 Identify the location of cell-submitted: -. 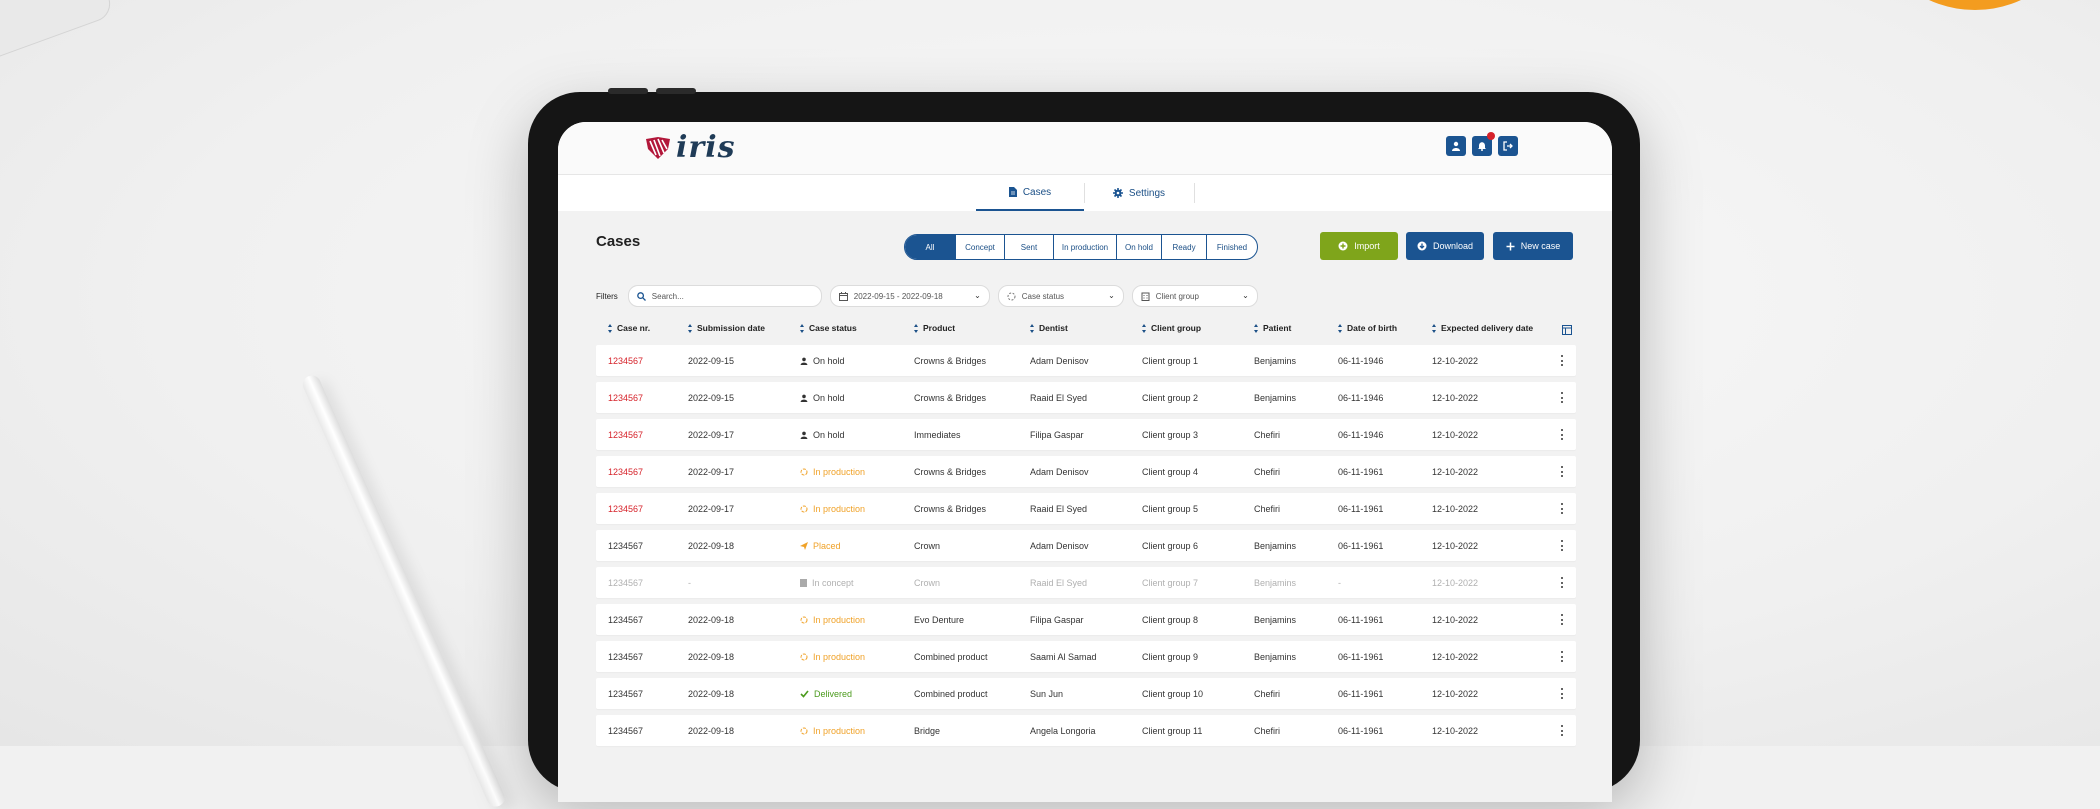
(689, 582).